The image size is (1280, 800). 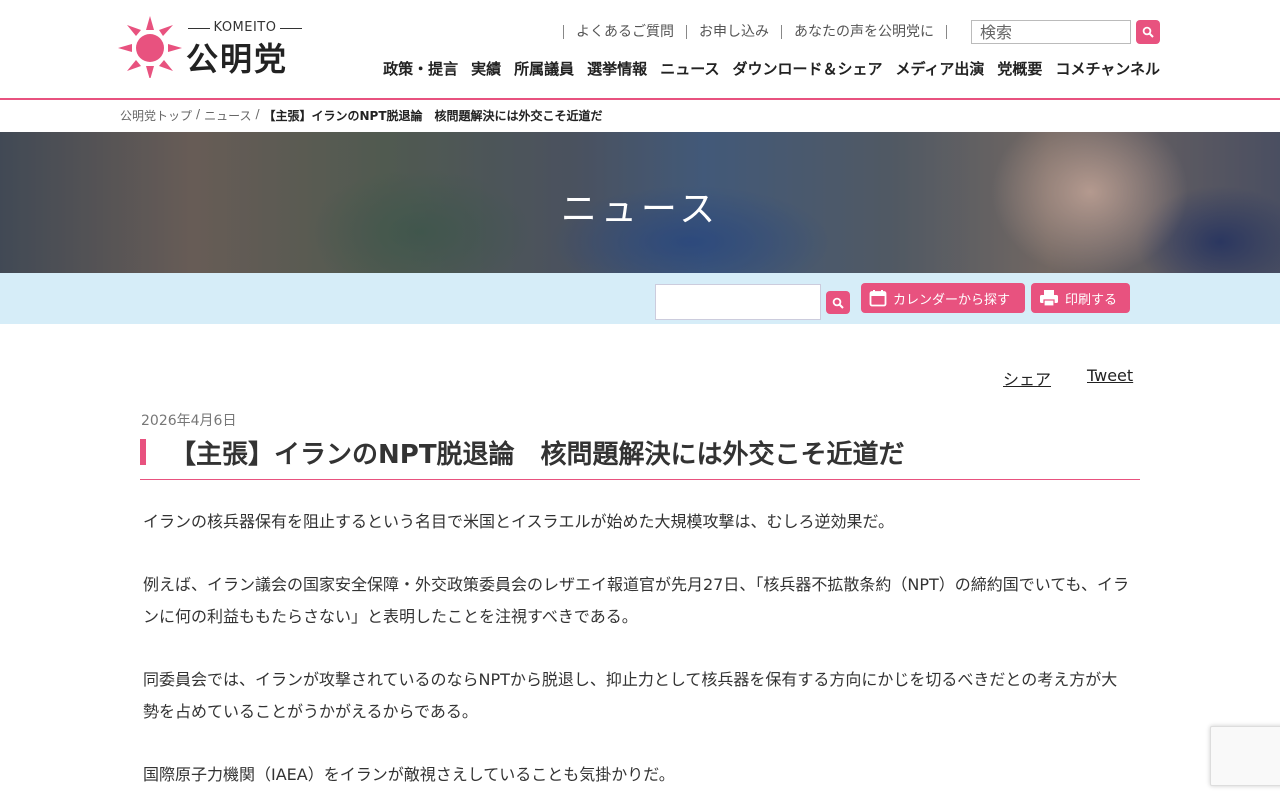 I want to click on printer-icon, so click(x=1049, y=298).